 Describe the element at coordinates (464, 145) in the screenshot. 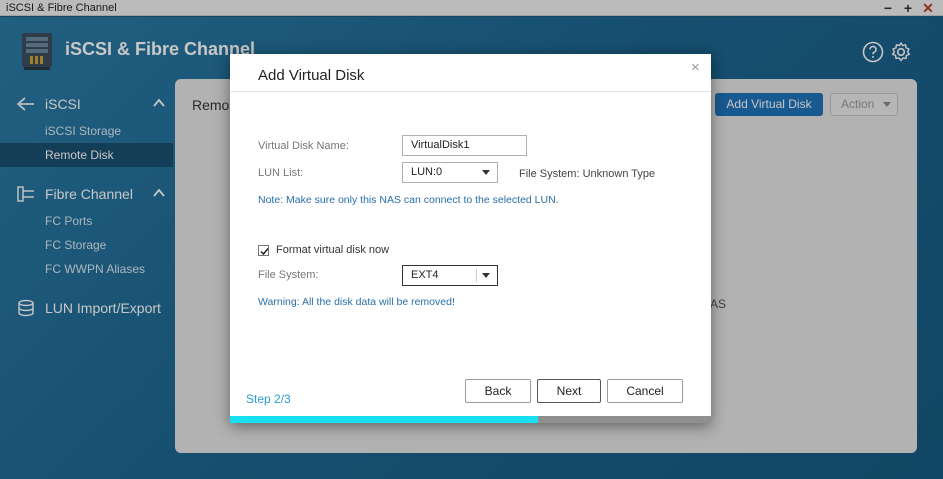

I see `virtual-disk-name-input: VirtualDisk1` at that location.